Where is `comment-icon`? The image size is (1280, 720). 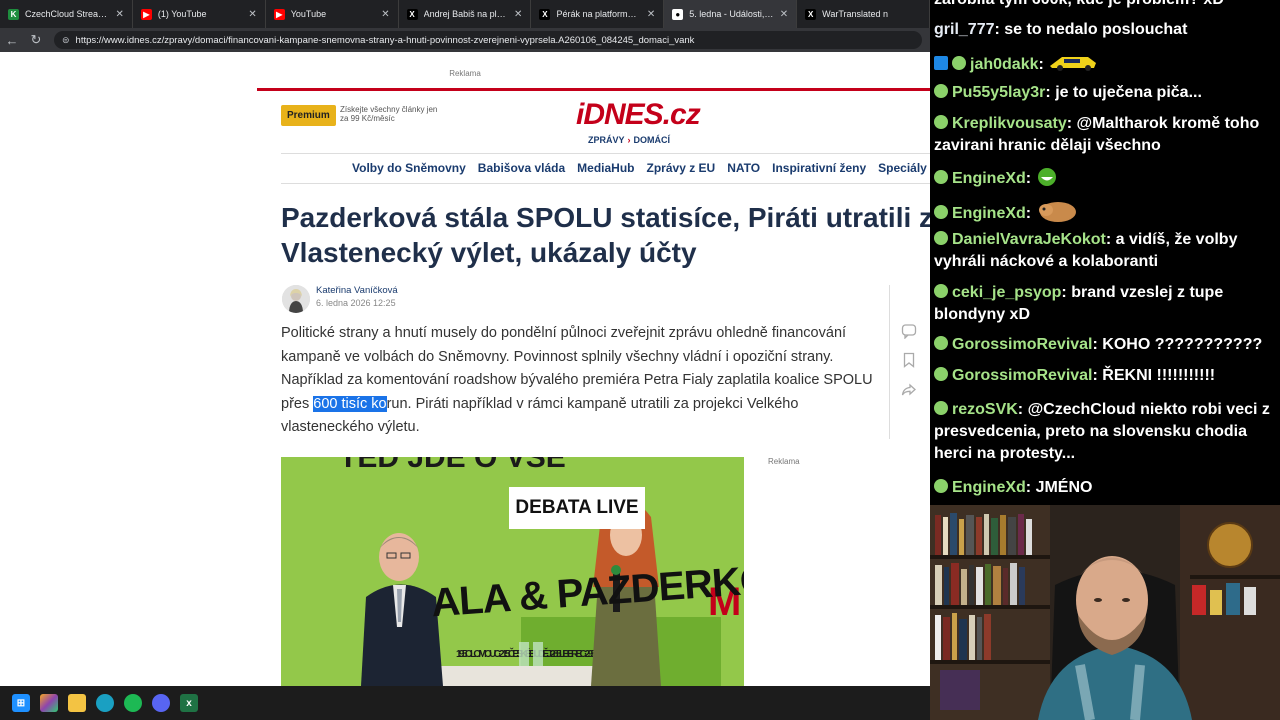
comment-icon is located at coordinates (910, 332).